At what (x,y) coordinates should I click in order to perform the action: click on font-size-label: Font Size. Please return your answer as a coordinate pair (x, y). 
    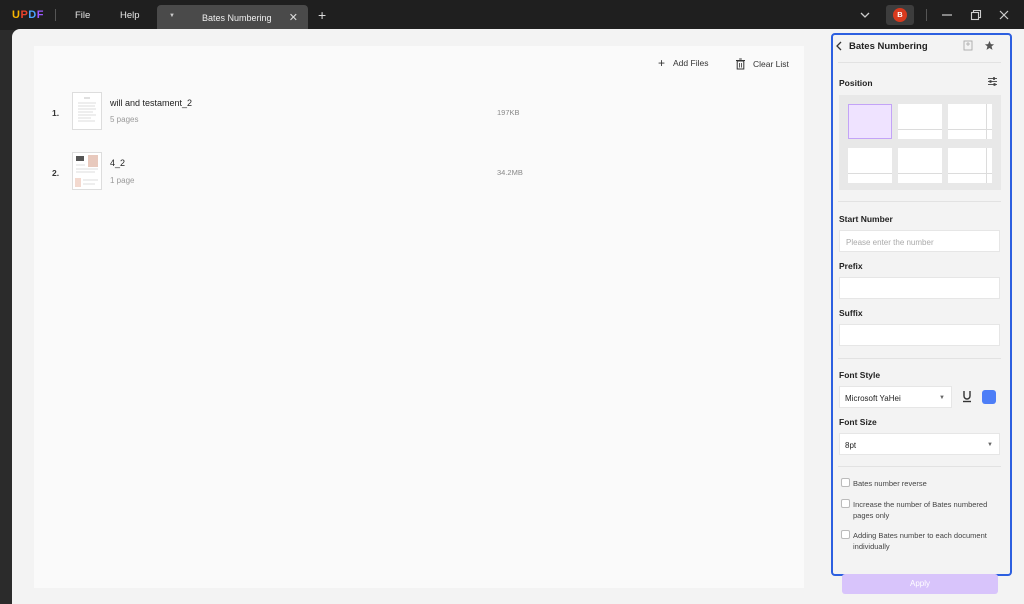
    Looking at the image, I should click on (858, 422).